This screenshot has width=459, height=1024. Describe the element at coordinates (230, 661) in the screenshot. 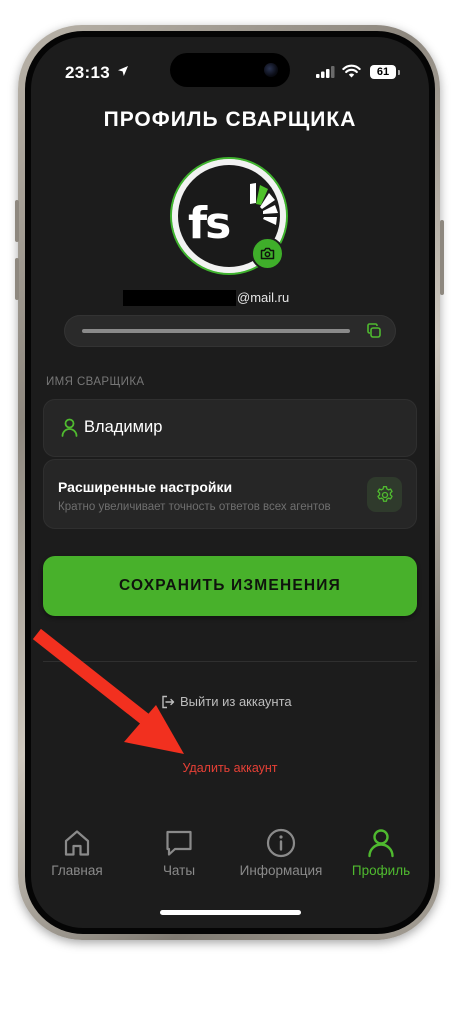

I see `divider` at that location.